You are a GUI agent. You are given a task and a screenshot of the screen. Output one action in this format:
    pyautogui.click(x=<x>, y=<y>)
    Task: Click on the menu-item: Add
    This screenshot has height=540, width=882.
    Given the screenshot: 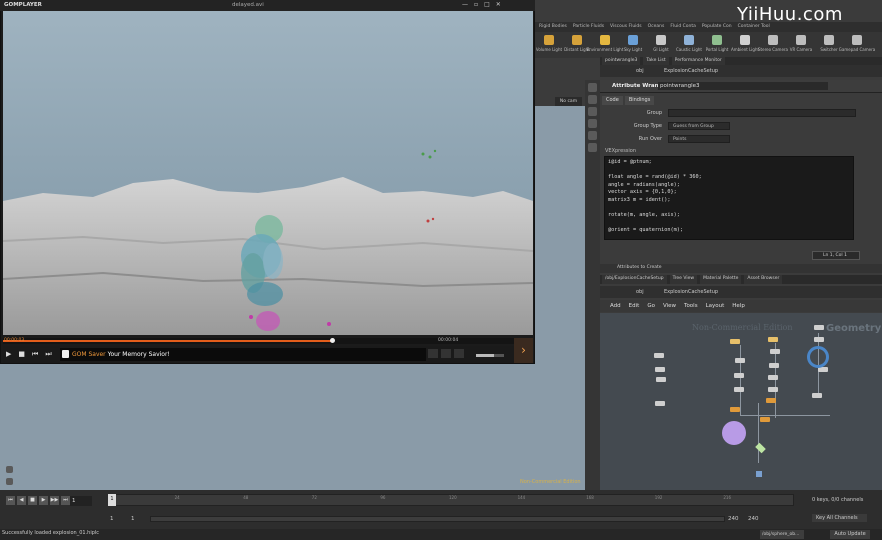 What is the action you would take?
    pyautogui.click(x=615, y=306)
    